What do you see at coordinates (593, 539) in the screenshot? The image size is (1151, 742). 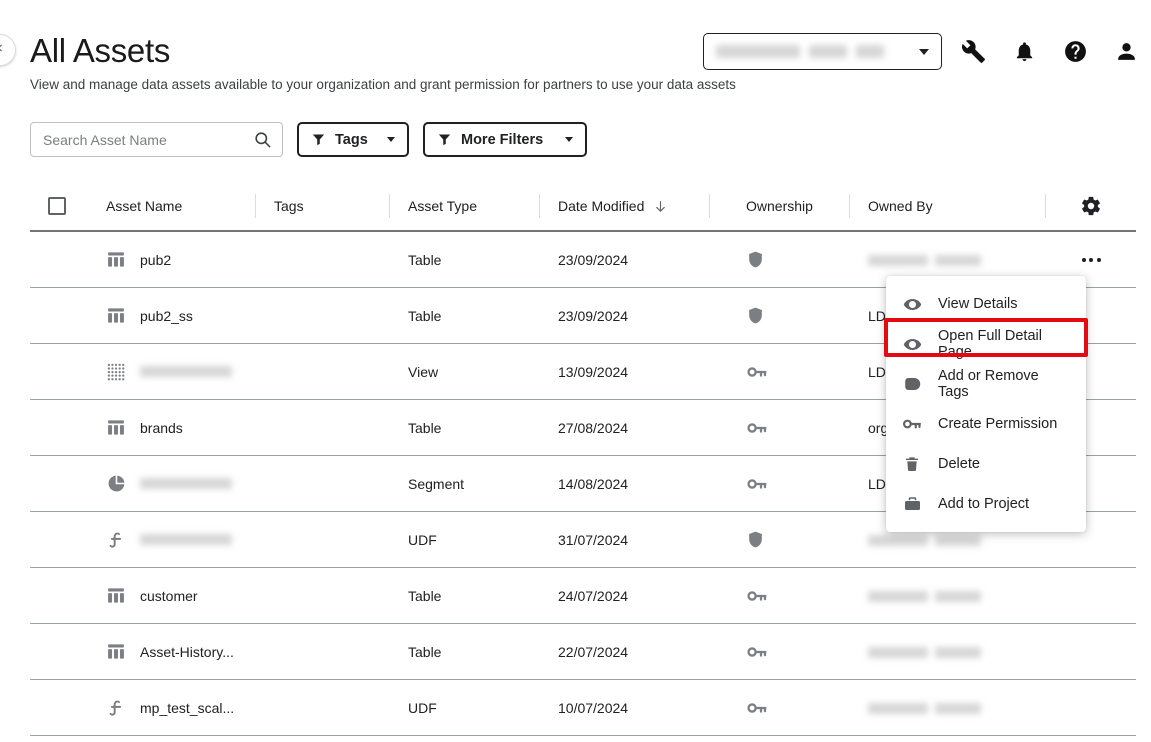 I see `date-modified-cell: 31/07/2024` at bounding box center [593, 539].